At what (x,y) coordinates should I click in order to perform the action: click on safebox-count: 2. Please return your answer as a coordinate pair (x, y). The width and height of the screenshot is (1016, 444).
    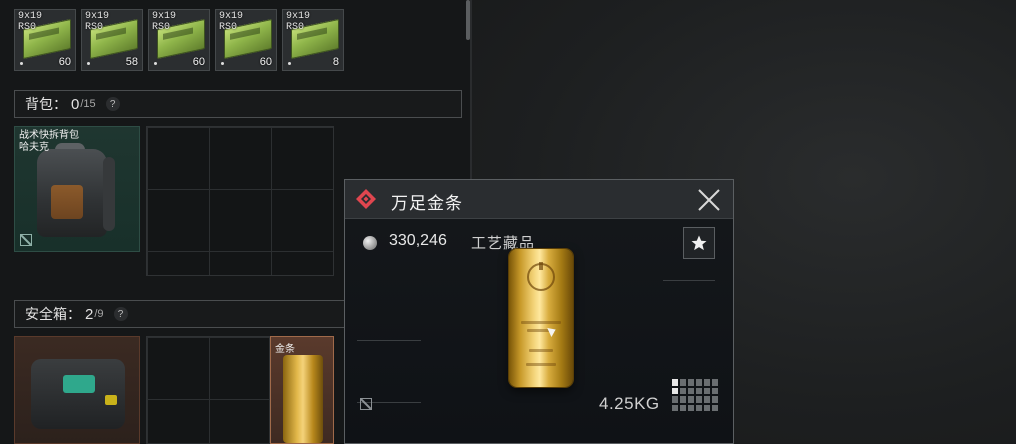
    Looking at the image, I should click on (89, 314).